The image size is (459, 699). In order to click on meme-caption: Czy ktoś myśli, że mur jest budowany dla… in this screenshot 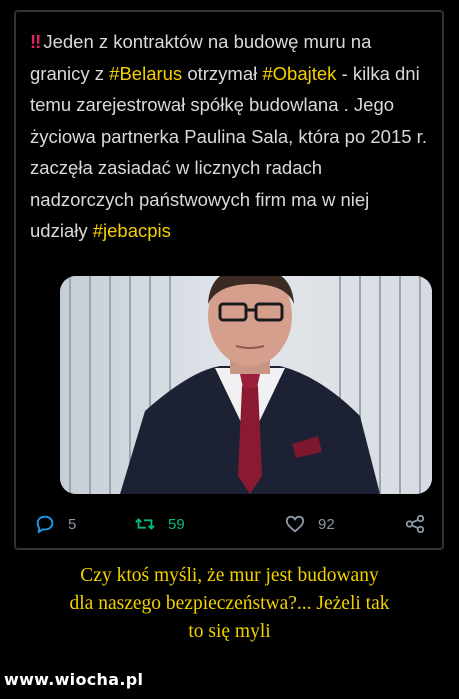, I will do `click(229, 604)`.